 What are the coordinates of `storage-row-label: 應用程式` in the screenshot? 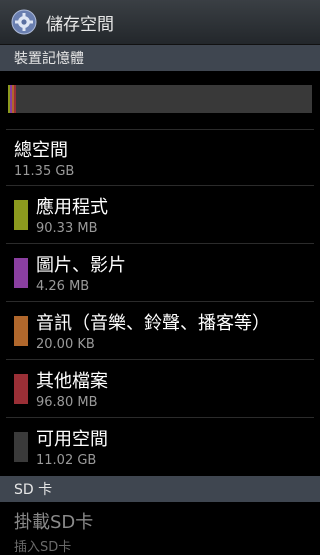 It's located at (72, 207).